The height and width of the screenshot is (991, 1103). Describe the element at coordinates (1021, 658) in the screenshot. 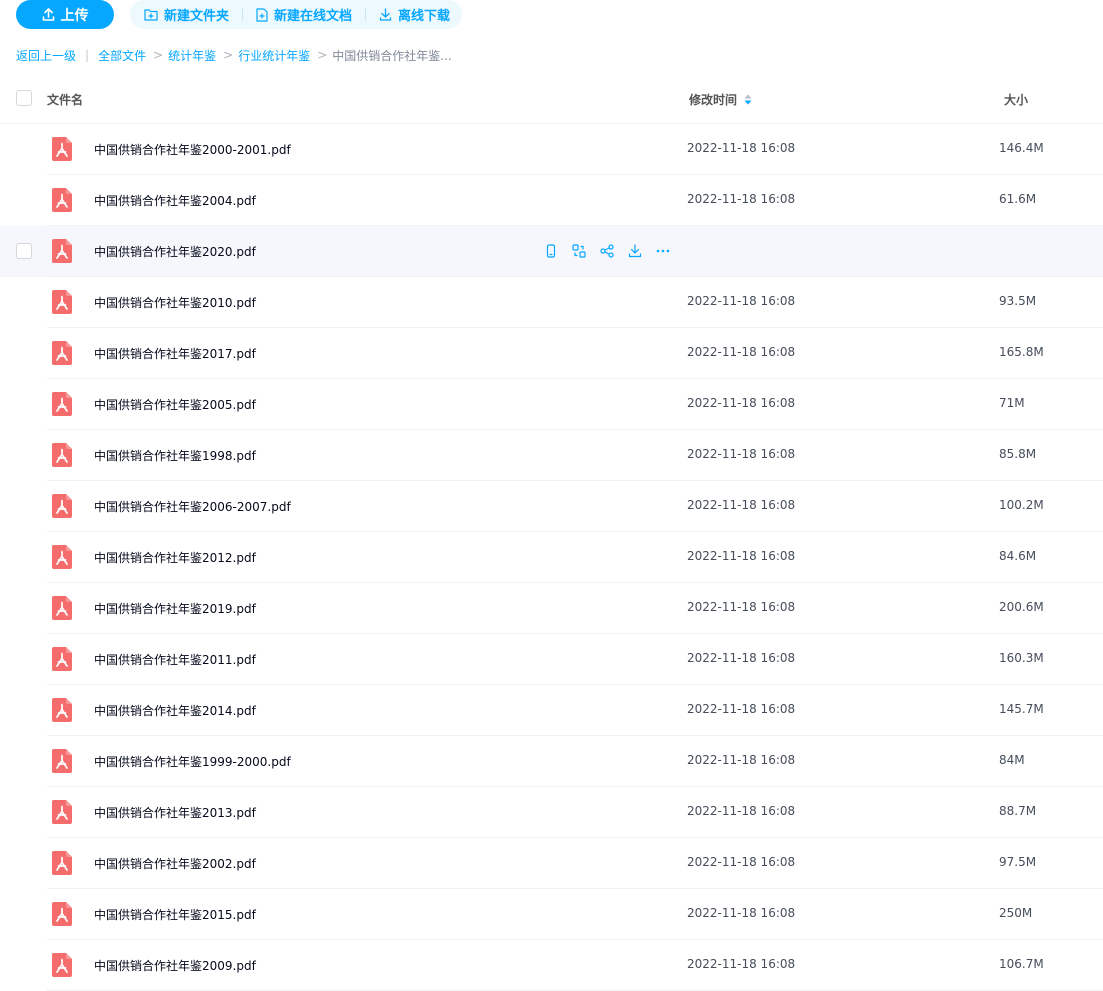

I see `file-size: 160.3M` at that location.